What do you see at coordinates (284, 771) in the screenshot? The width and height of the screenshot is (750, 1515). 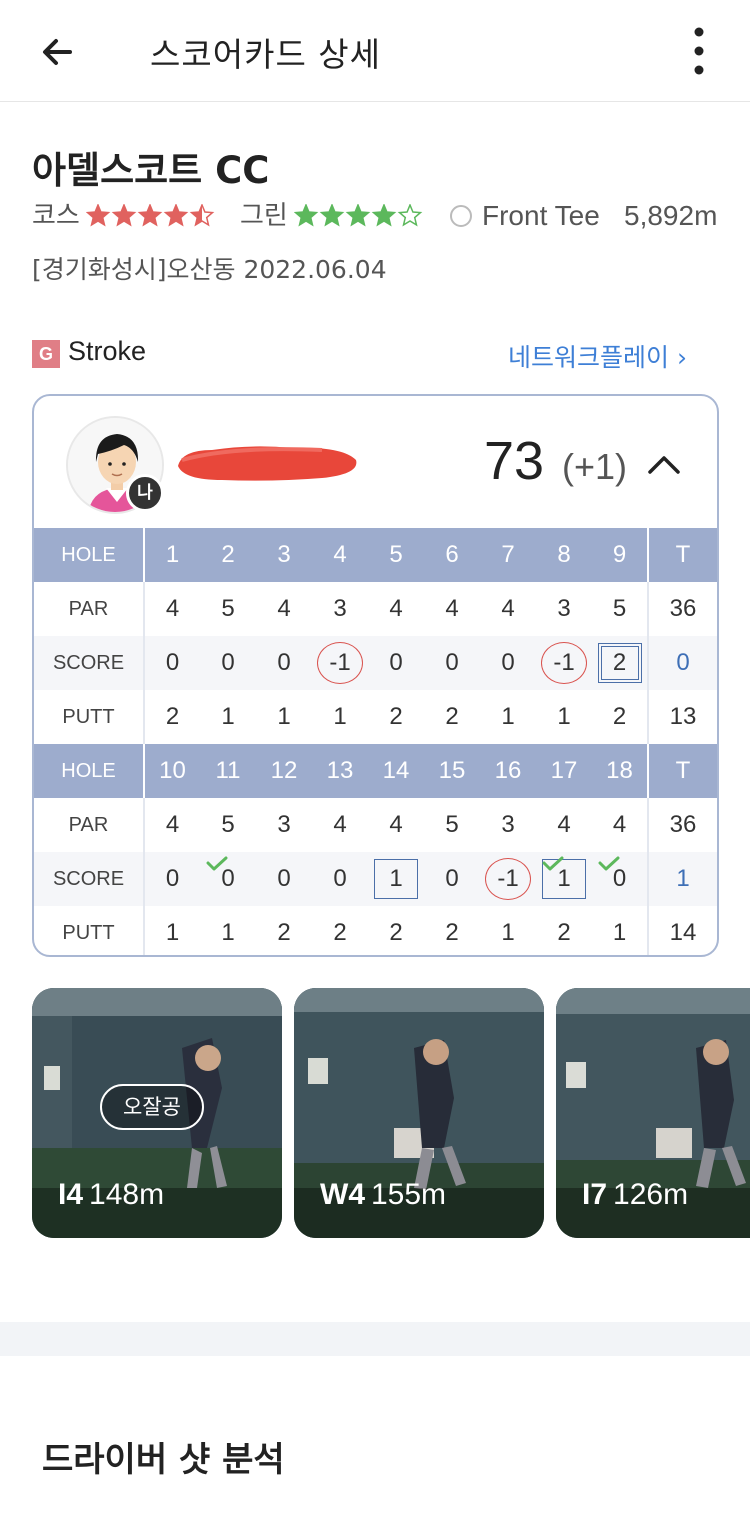 I see `score-cell: 12` at bounding box center [284, 771].